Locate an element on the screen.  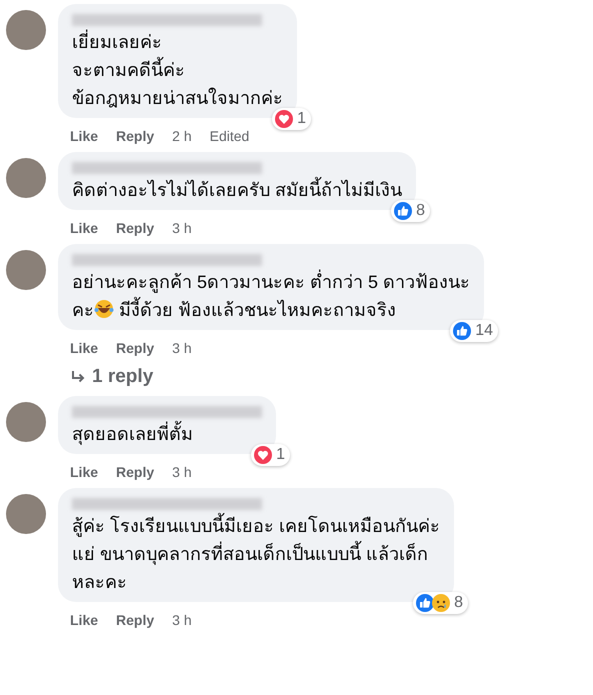
view-replies-link: 1 reply is located at coordinates (112, 377).